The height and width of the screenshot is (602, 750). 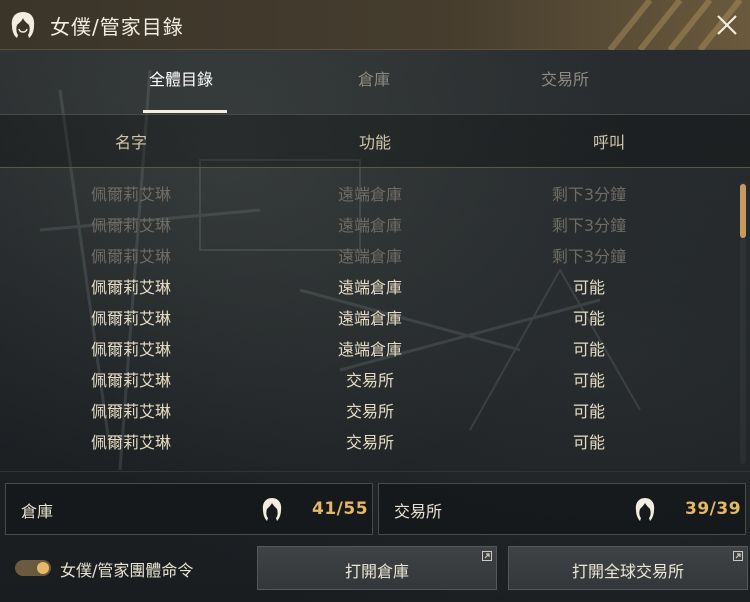 What do you see at coordinates (627, 571) in the screenshot?
I see `open-marketplace-label: 打開全球交易所` at bounding box center [627, 571].